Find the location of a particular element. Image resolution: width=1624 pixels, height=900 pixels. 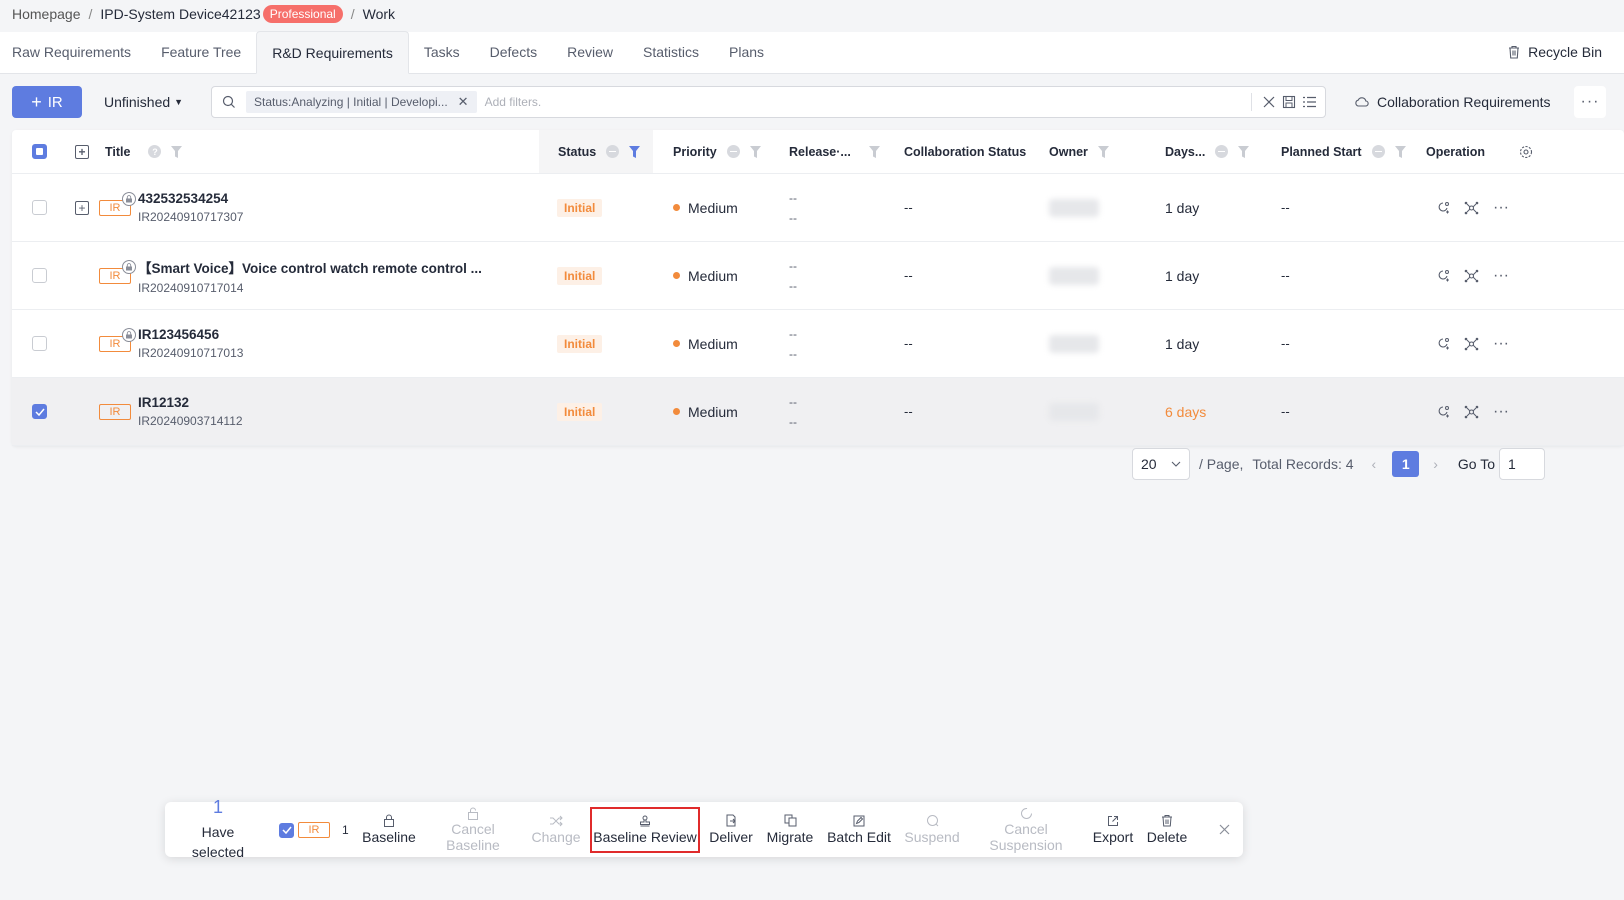

page-size-select: 20 is located at coordinates (1161, 464).